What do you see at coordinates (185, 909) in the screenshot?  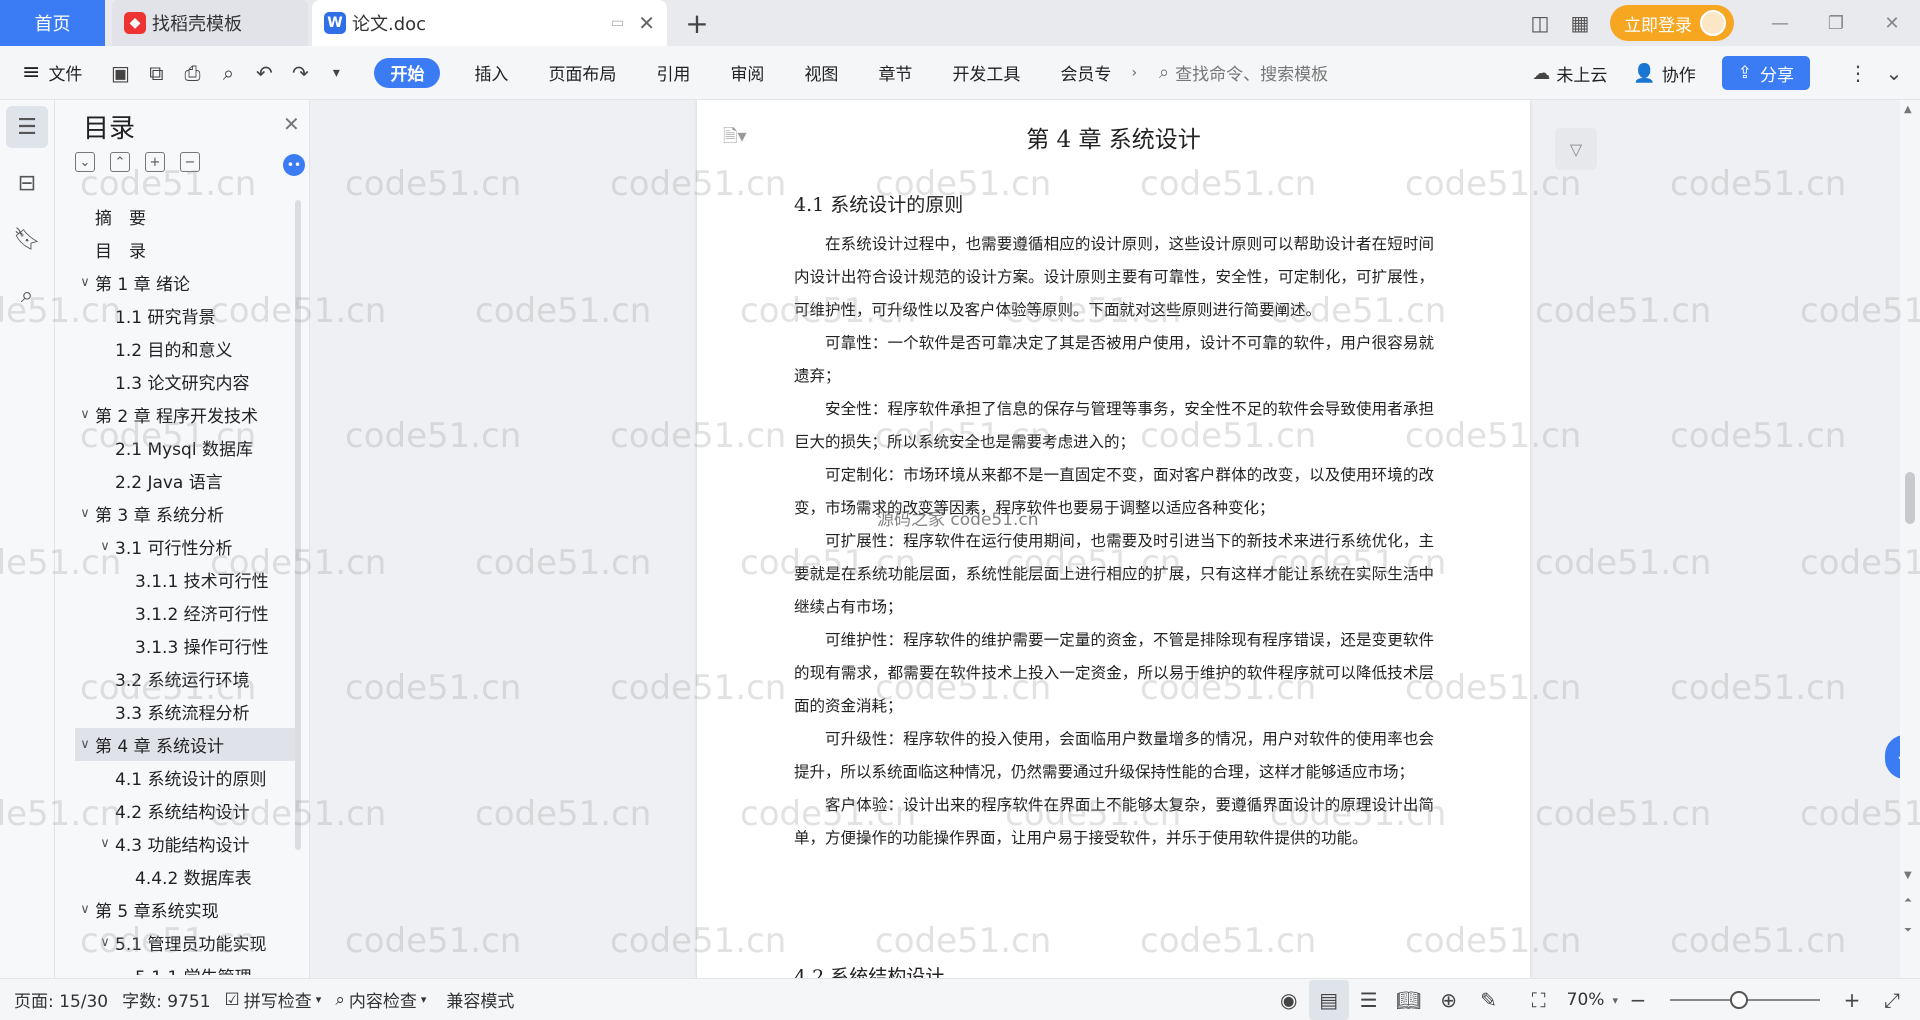 I see `toc-item: ∨ 第 5 章系统实现` at bounding box center [185, 909].